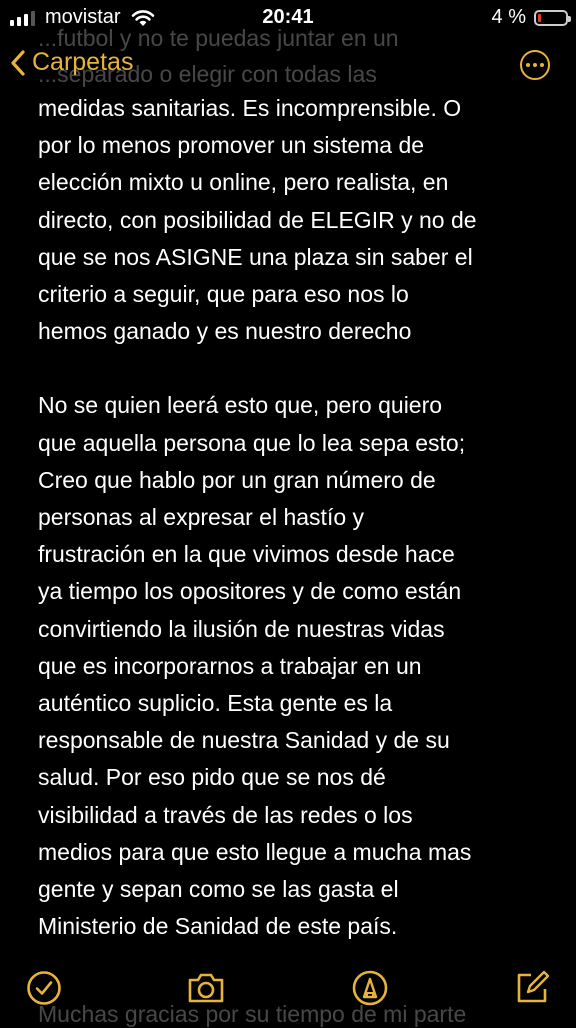  I want to click on back-label: Carpetas, so click(83, 62).